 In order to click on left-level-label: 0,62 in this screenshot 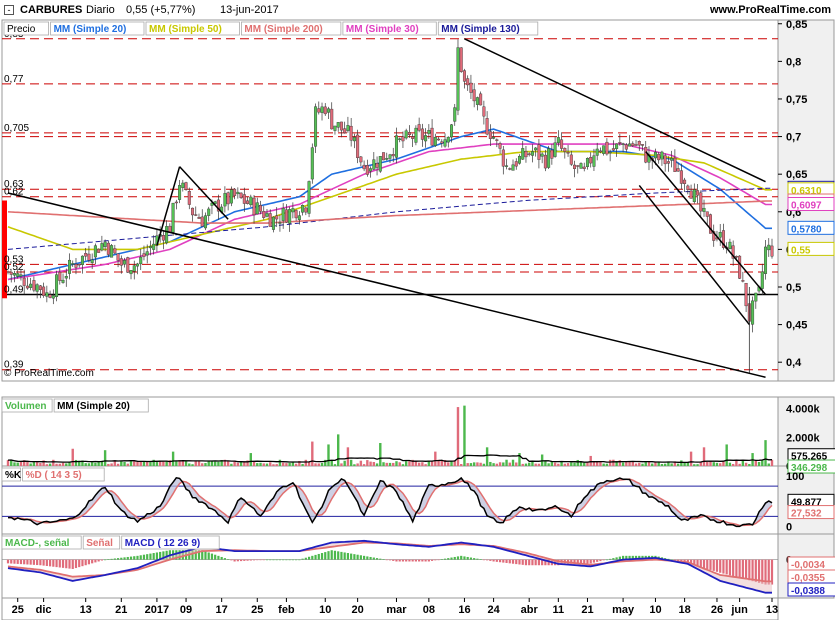, I will do `click(14, 192)`.